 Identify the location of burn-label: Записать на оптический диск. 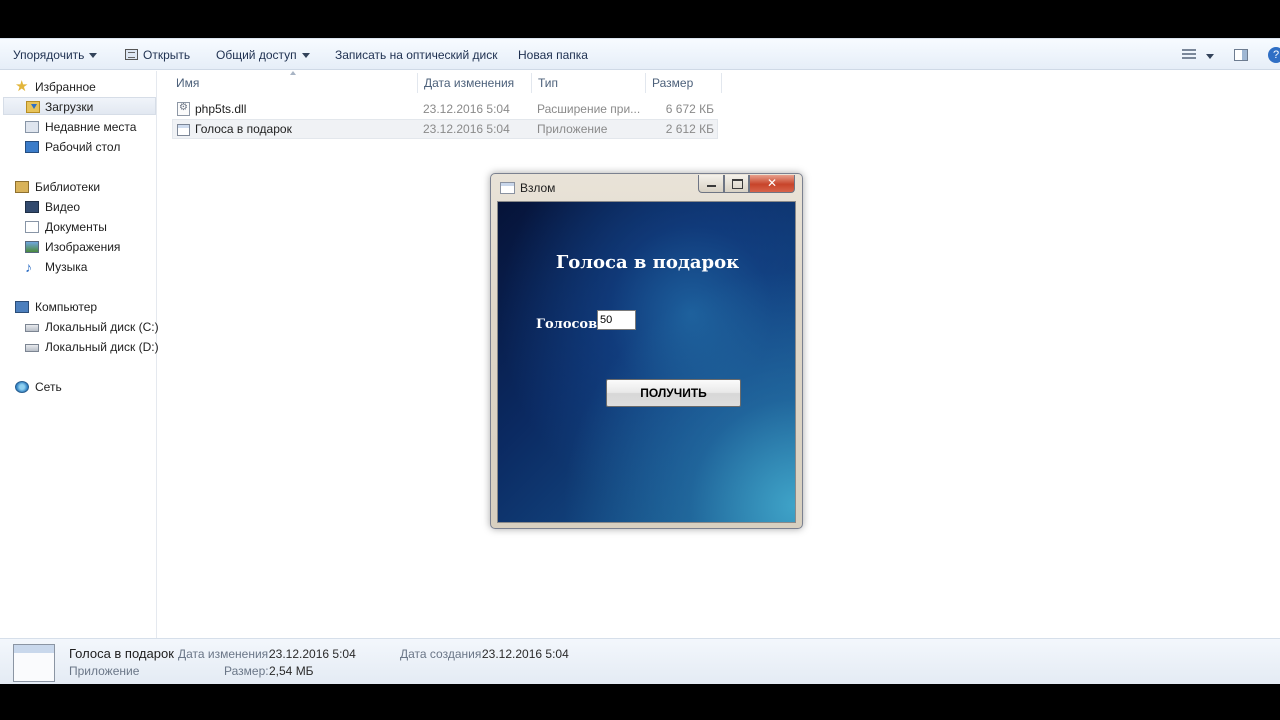
(416, 55).